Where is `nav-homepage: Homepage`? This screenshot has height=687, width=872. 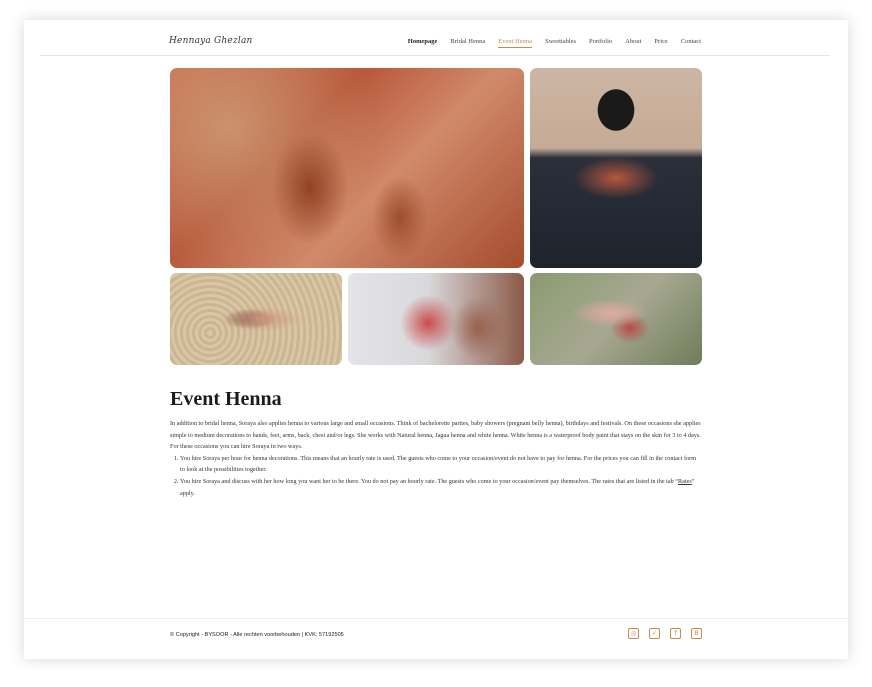
nav-homepage: Homepage is located at coordinates (423, 41).